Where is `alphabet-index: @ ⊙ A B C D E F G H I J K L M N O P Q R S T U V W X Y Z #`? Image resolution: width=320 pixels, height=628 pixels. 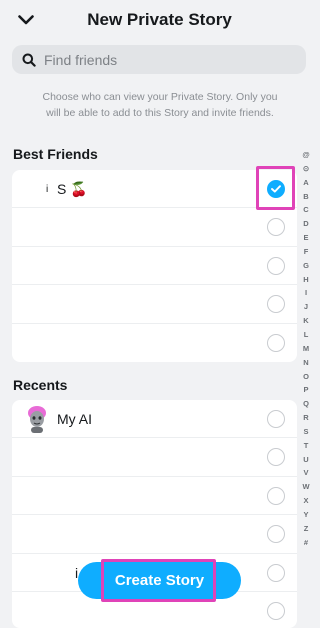
alphabet-index: @ ⊙ A B C D E F G H I J K L M N O P Q R S T U V W X Y Z # is located at coordinates (306, 348).